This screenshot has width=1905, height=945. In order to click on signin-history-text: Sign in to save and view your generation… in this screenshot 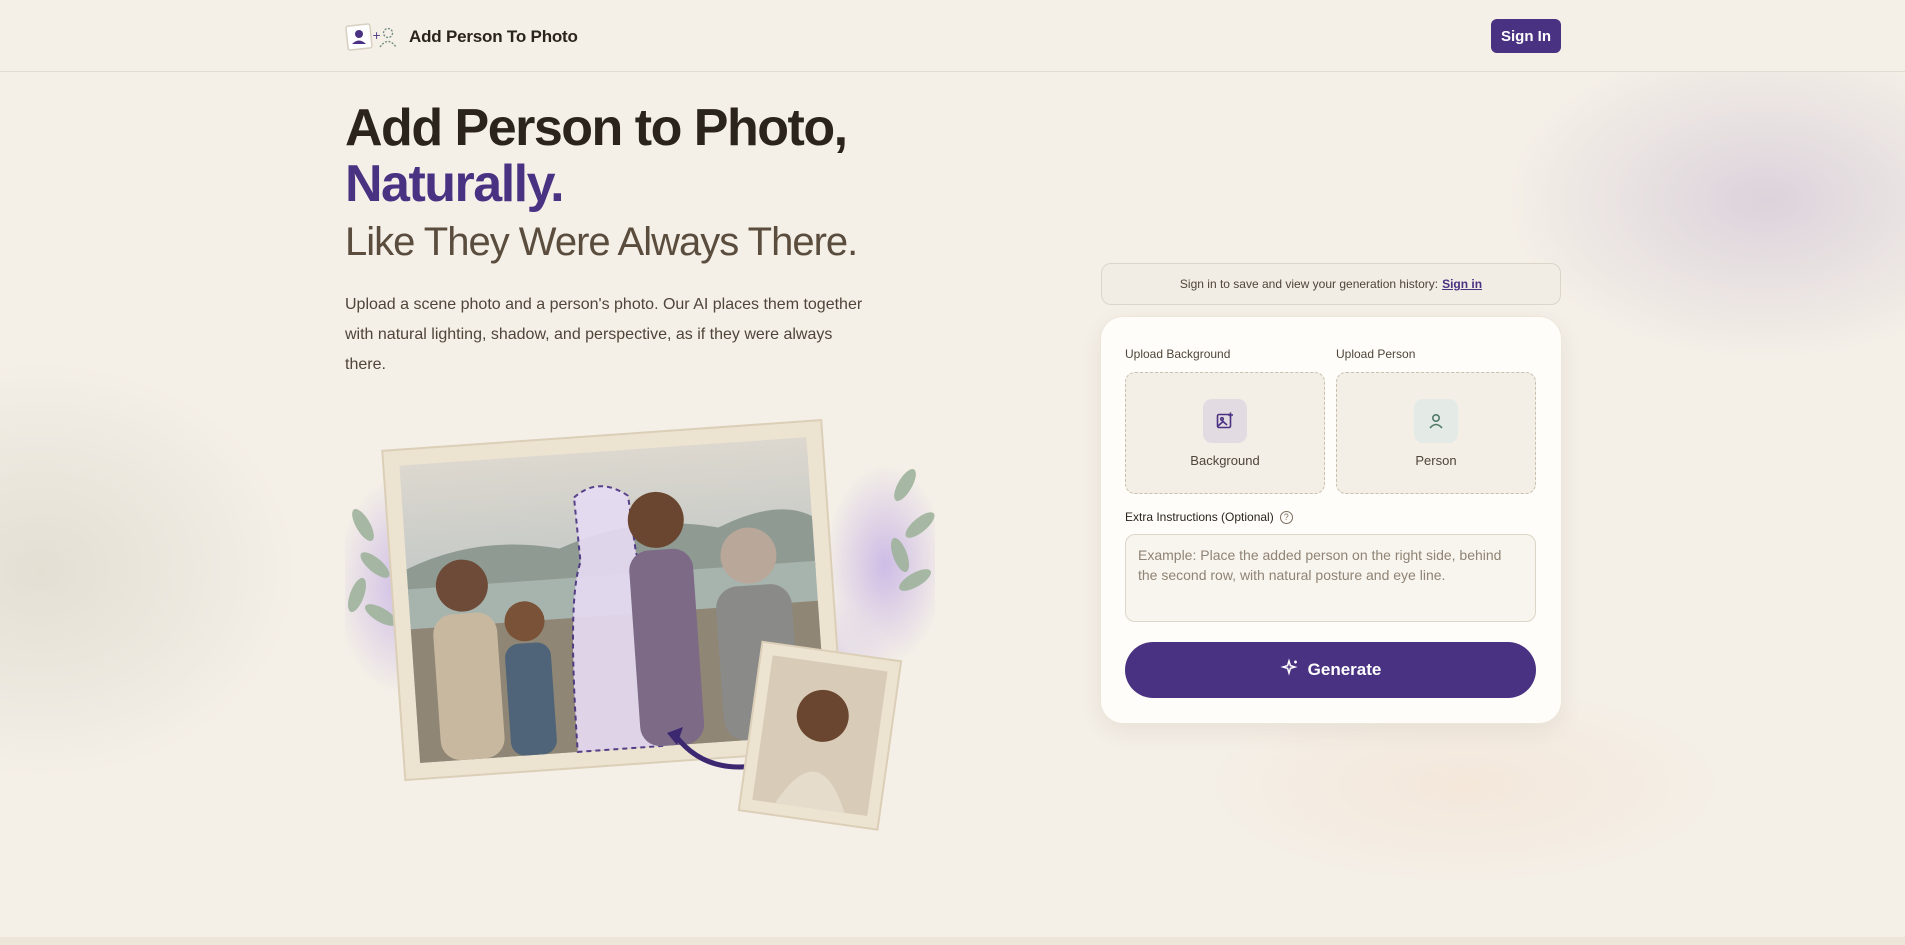, I will do `click(1309, 284)`.